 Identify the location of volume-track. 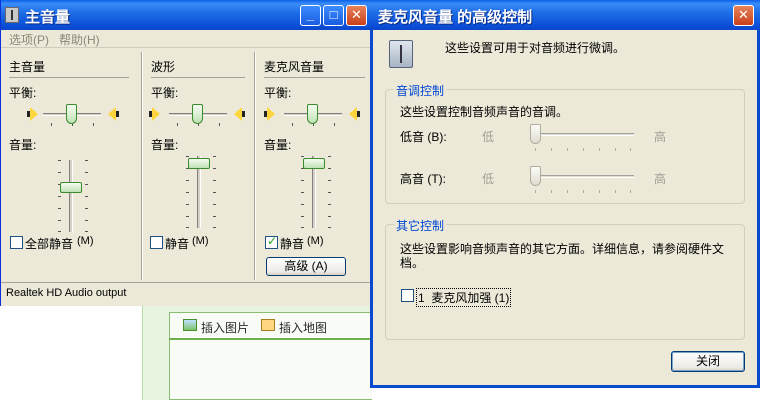
(71, 196).